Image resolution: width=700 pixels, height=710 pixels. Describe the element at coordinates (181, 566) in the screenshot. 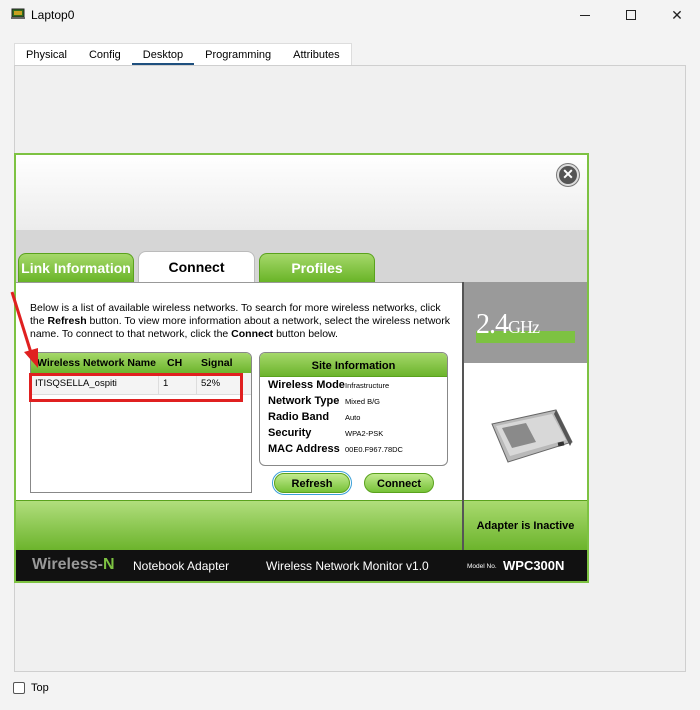

I see `footer-product: Notebook Adapter` at that location.